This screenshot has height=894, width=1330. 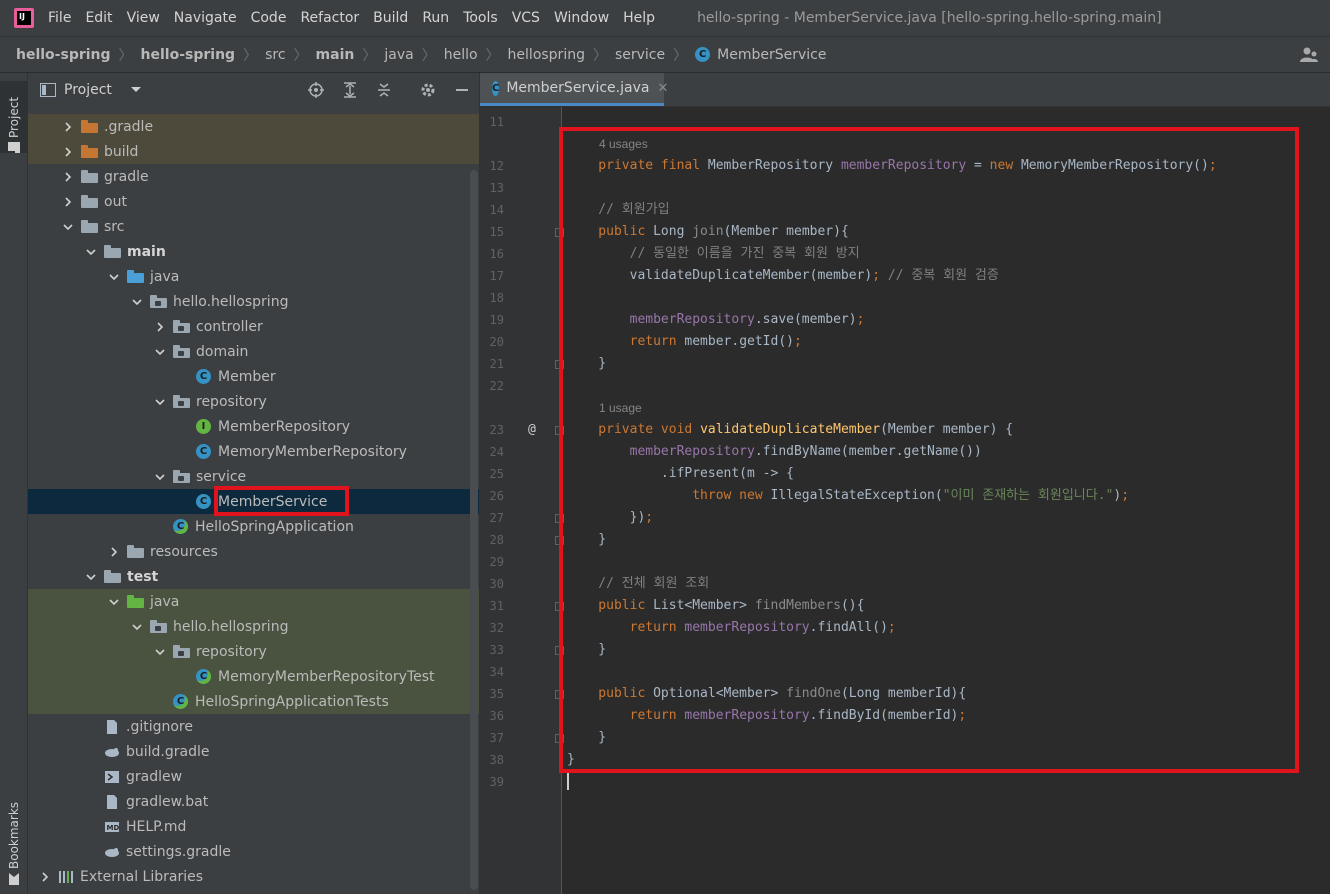 I want to click on user-icon, so click(x=1309, y=55).